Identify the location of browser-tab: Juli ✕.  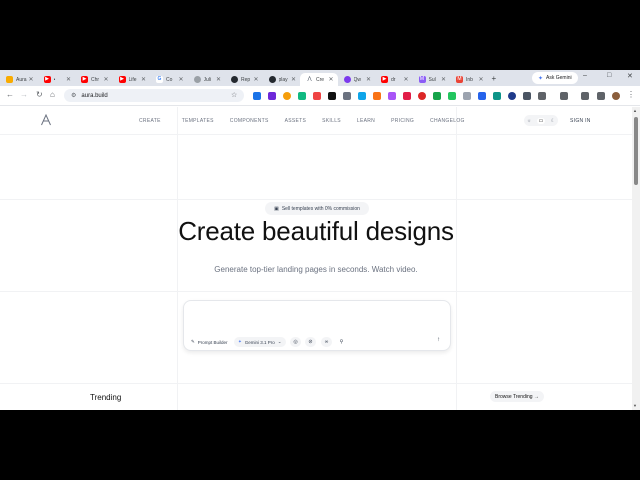
(207, 79).